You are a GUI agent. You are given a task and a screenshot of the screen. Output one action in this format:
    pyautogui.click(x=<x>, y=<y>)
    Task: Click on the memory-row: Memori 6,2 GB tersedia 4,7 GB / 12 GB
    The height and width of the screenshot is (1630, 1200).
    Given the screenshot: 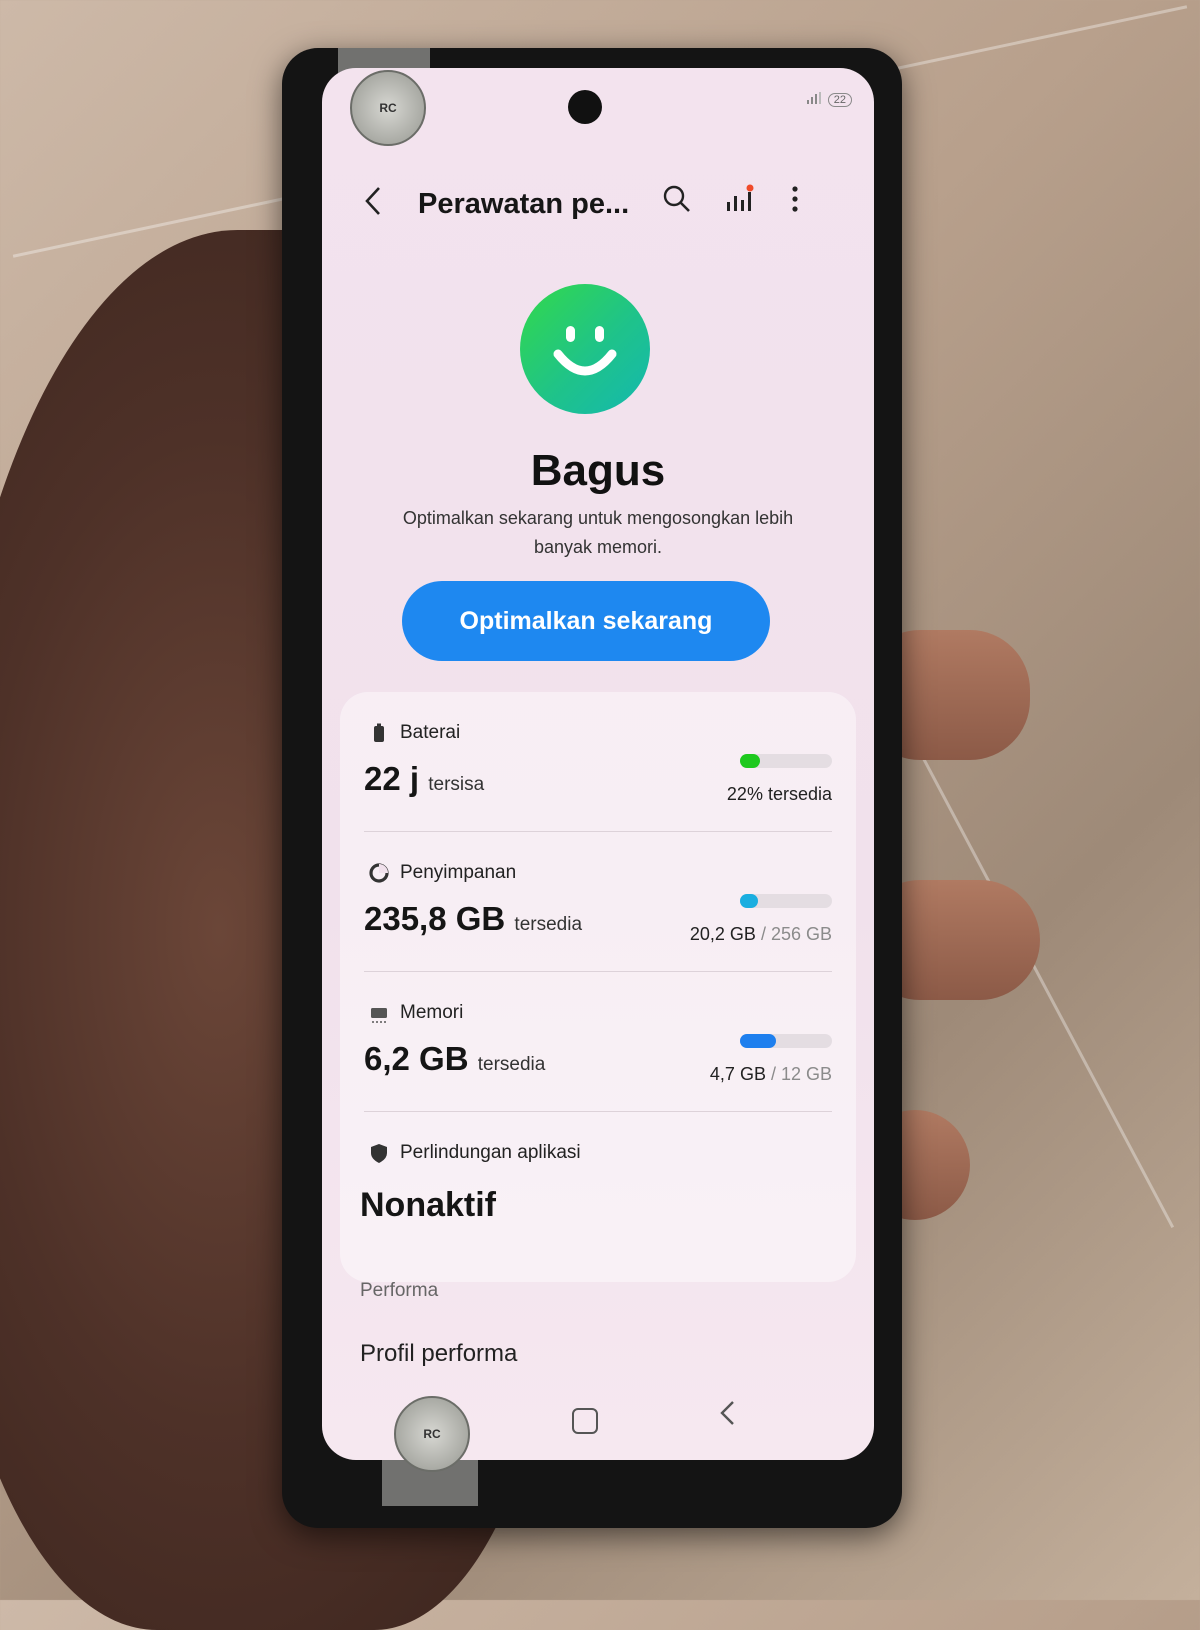 What is the action you would take?
    pyautogui.click(x=598, y=1042)
    